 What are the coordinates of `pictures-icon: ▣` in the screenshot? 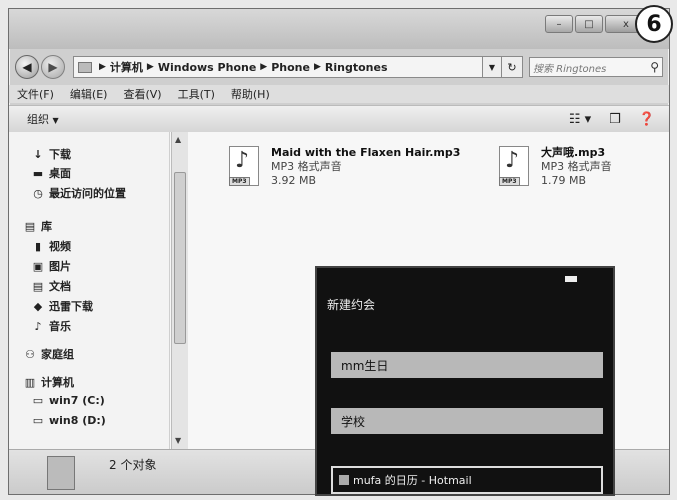 It's located at (38, 266).